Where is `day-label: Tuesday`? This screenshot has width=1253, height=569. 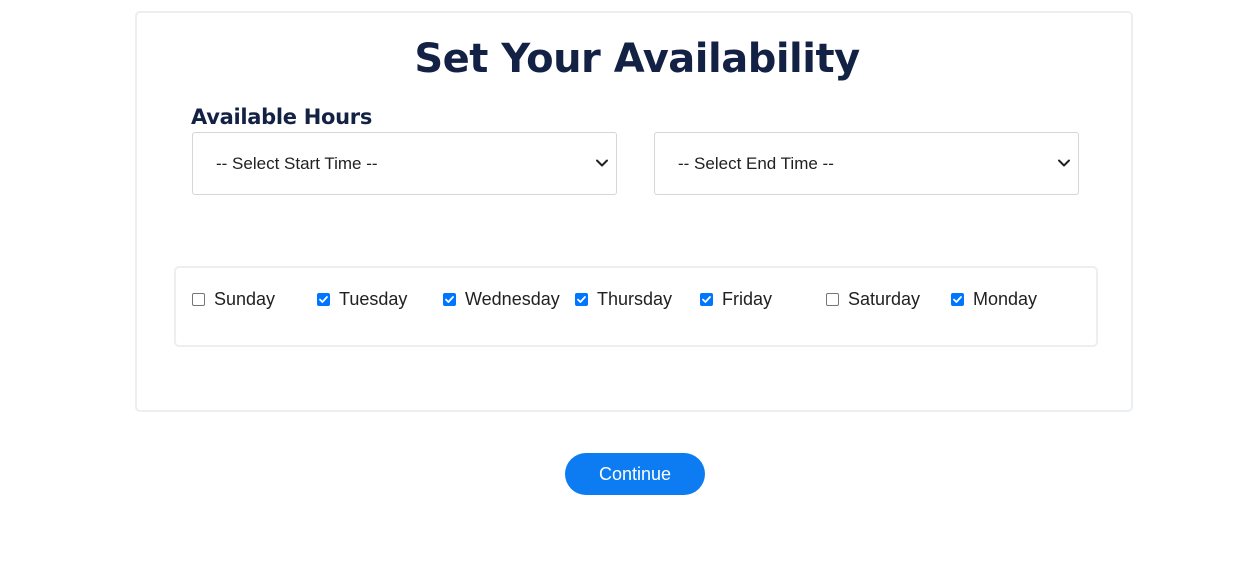 day-label: Tuesday is located at coordinates (373, 298).